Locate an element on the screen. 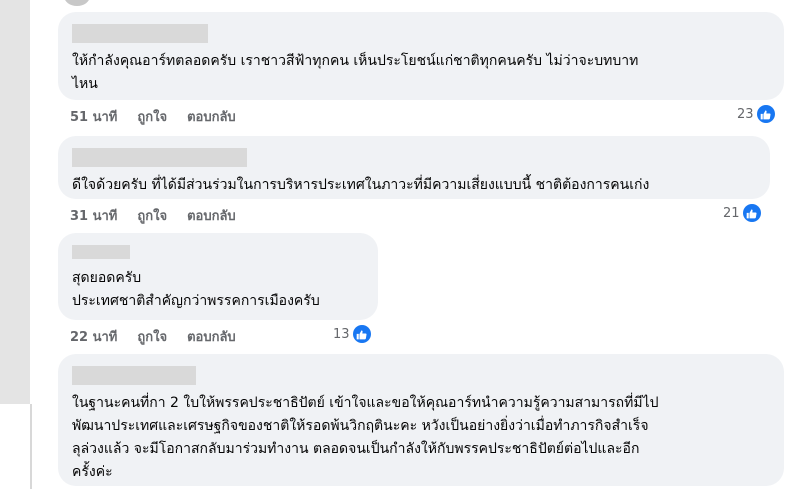  left-panel-strip is located at coordinates (15, 202).